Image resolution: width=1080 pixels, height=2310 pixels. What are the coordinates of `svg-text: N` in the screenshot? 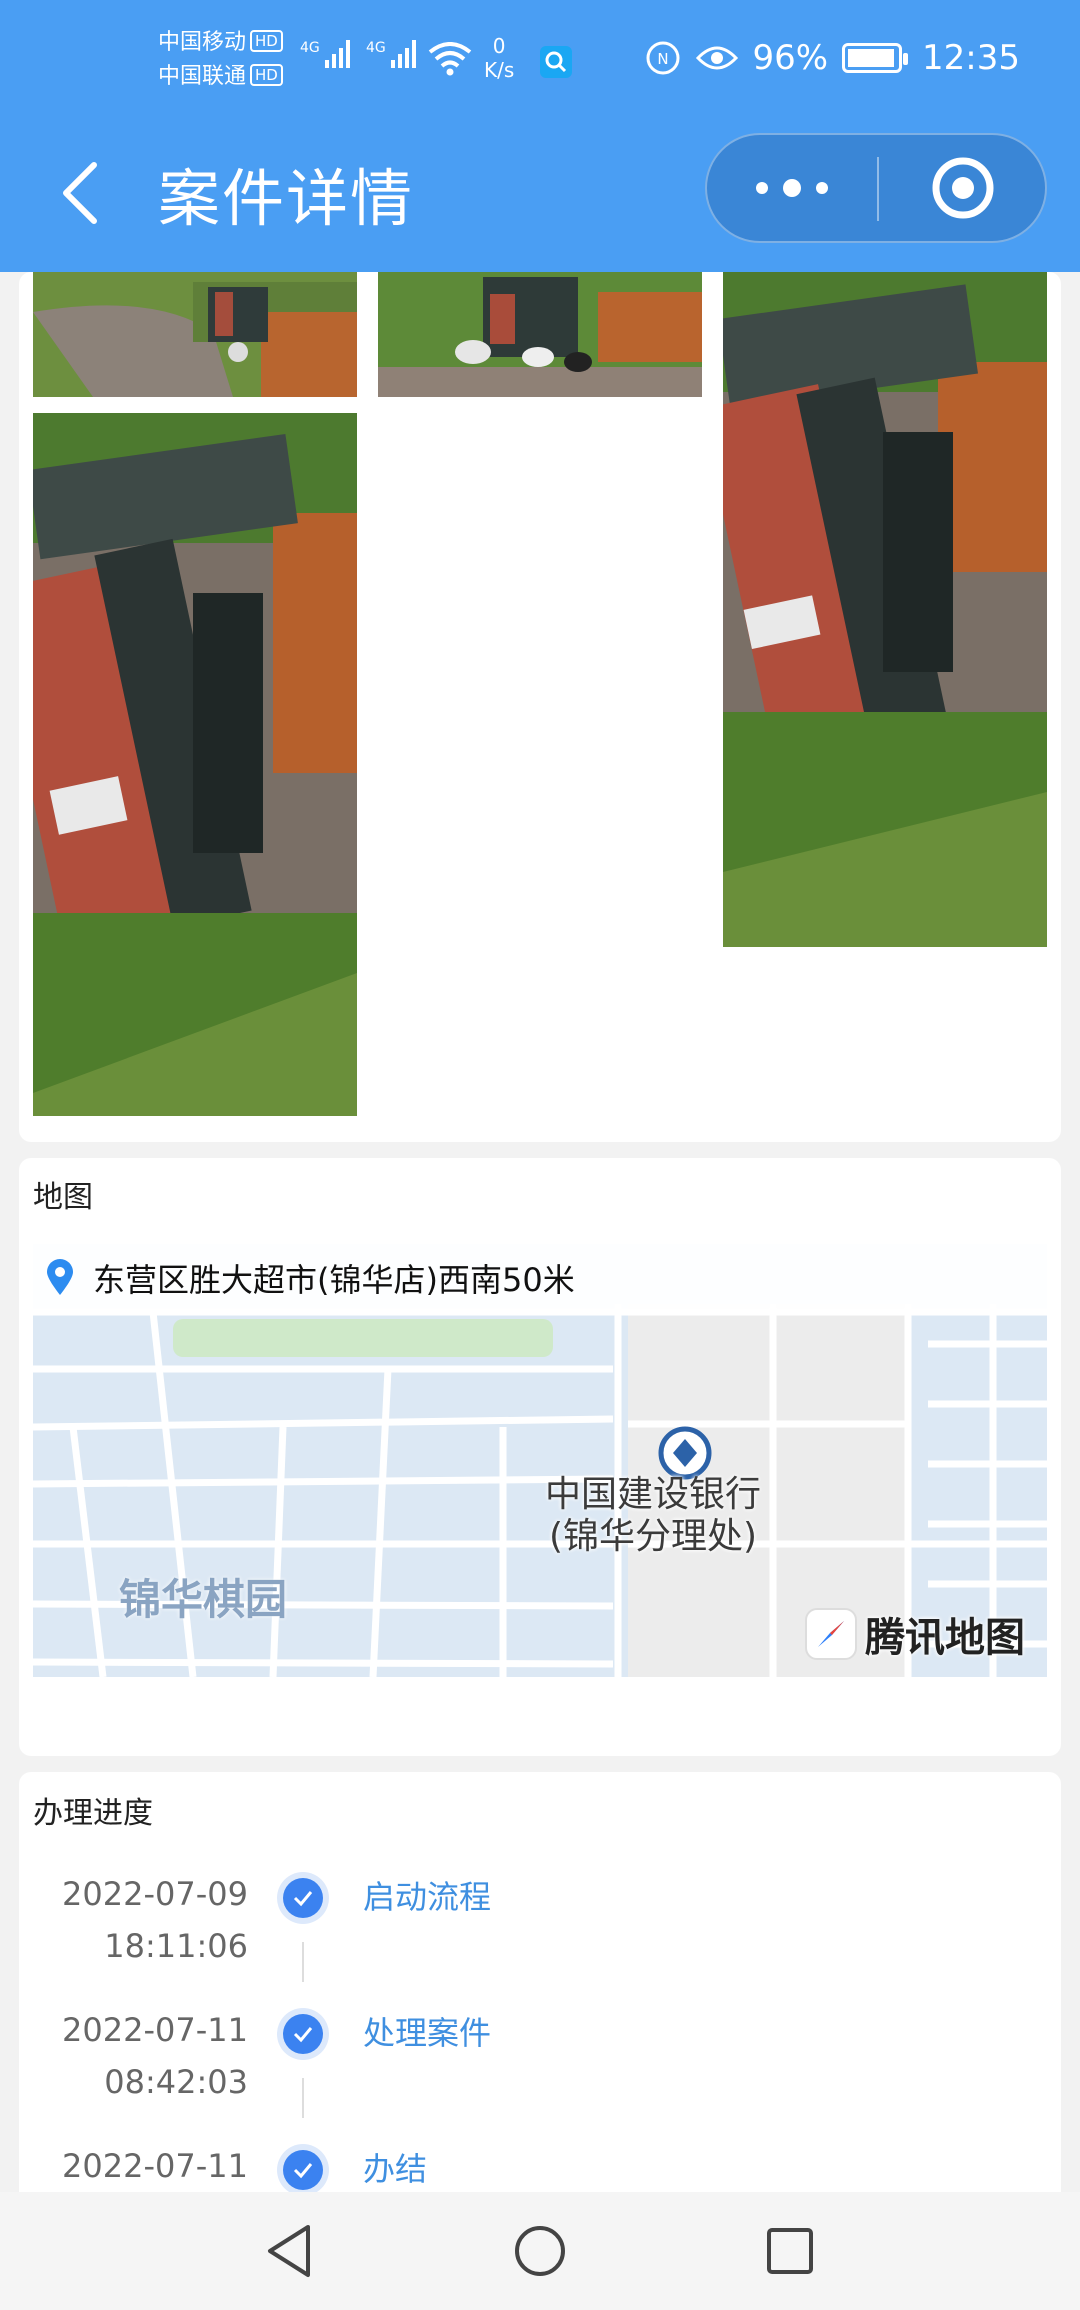 It's located at (663, 59).